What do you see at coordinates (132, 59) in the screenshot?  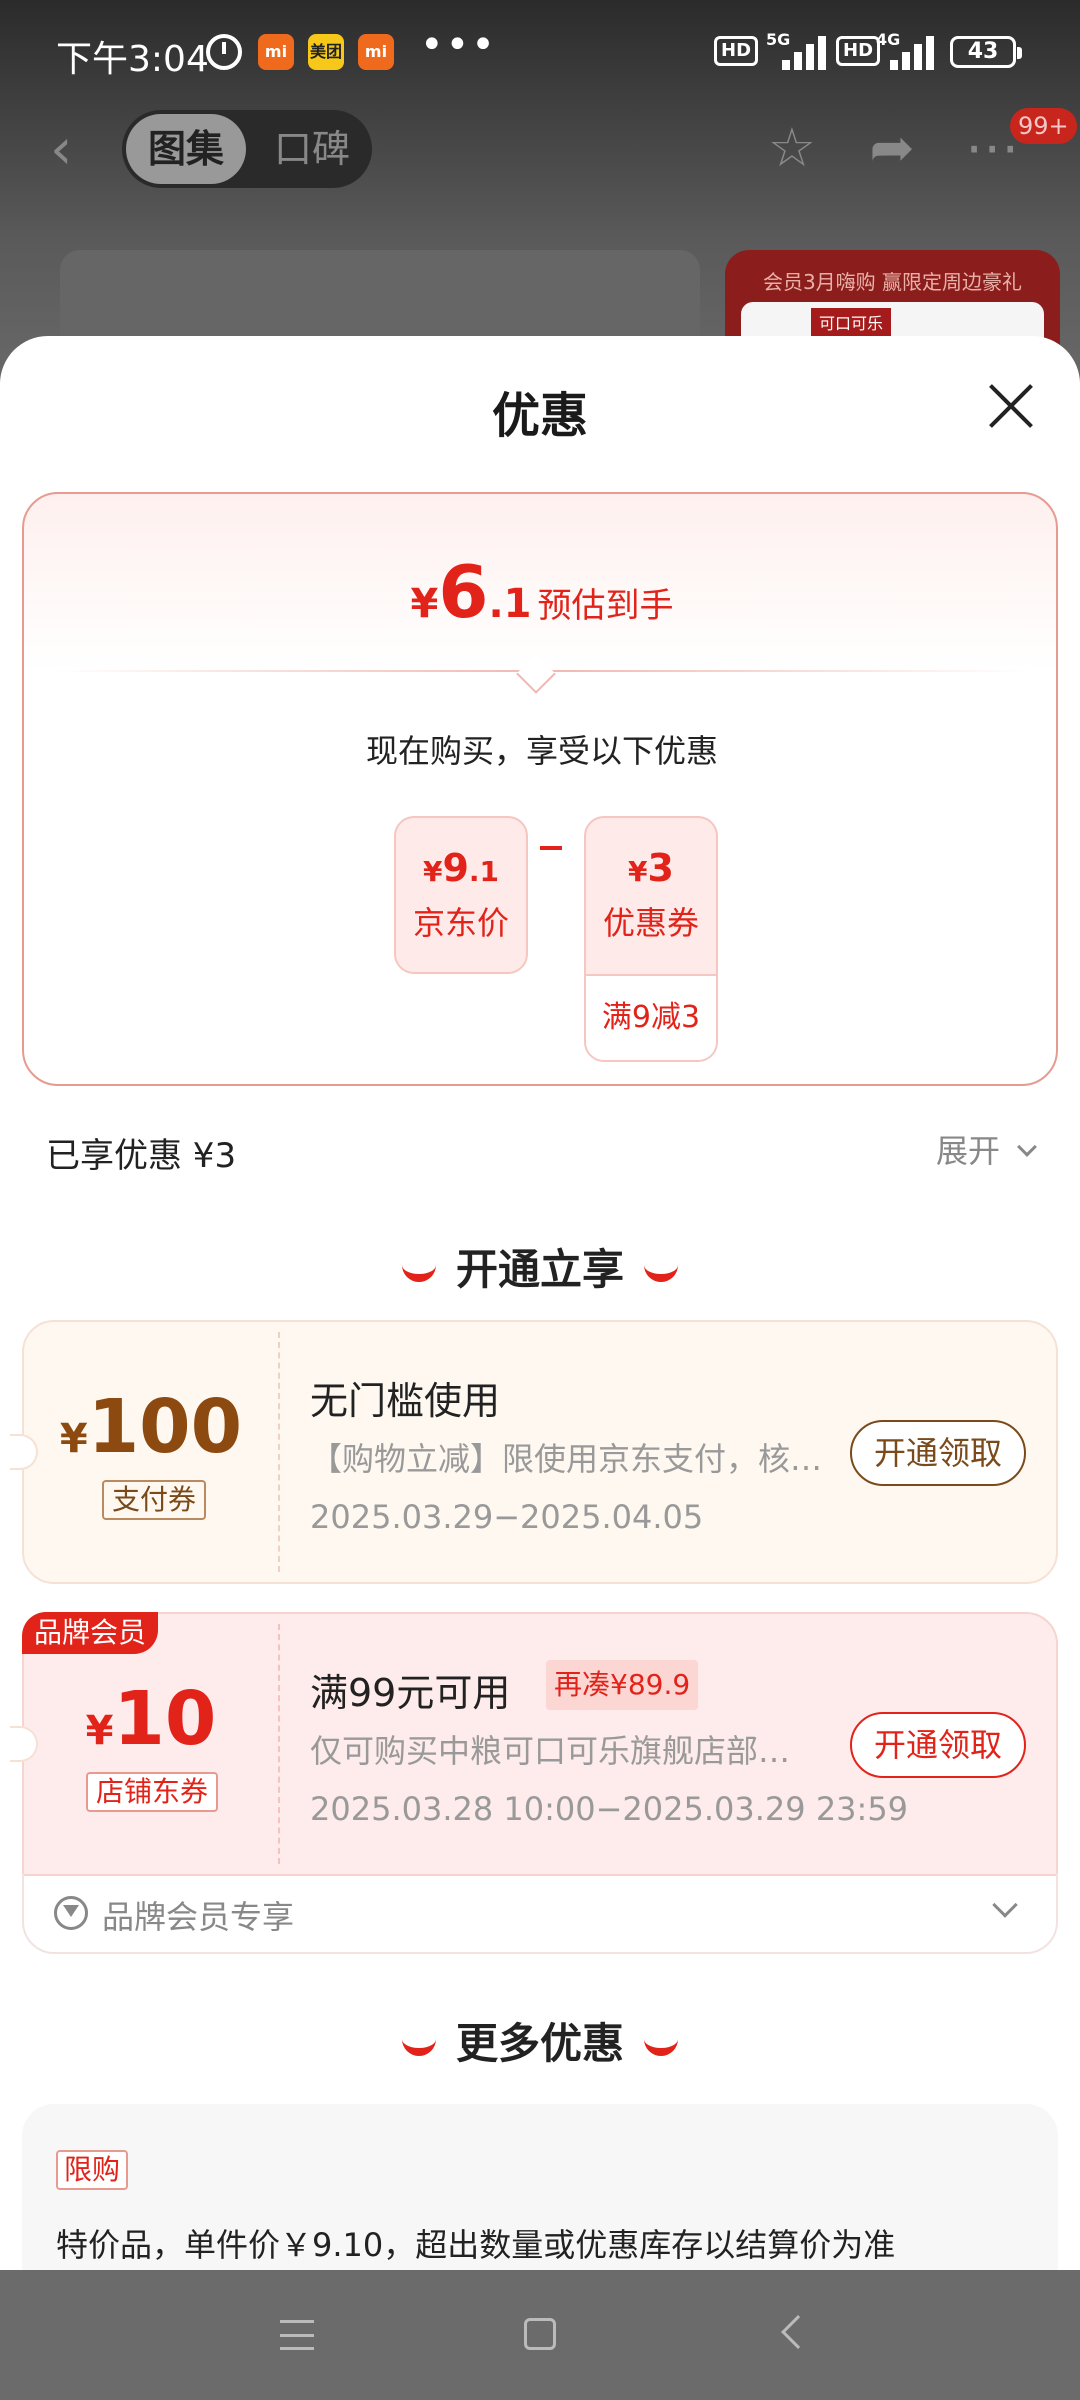 I see `status-time: 下午3:04` at bounding box center [132, 59].